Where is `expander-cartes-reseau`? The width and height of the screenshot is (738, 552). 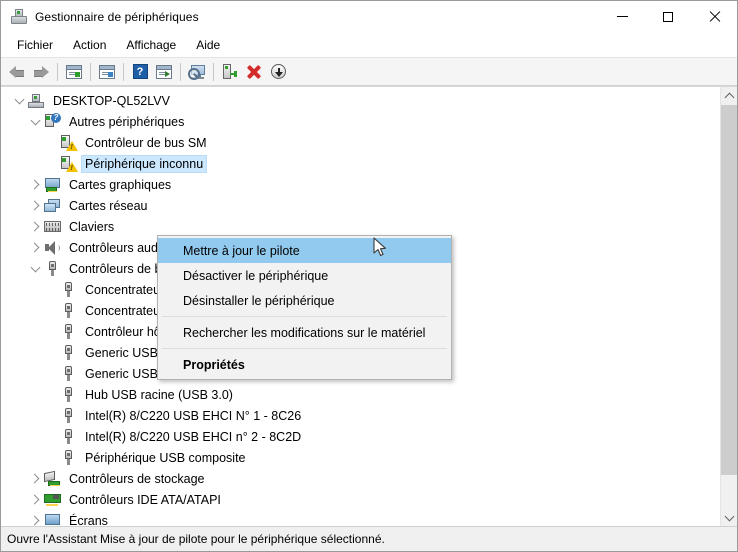
expander-cartes-reseau is located at coordinates (35, 206).